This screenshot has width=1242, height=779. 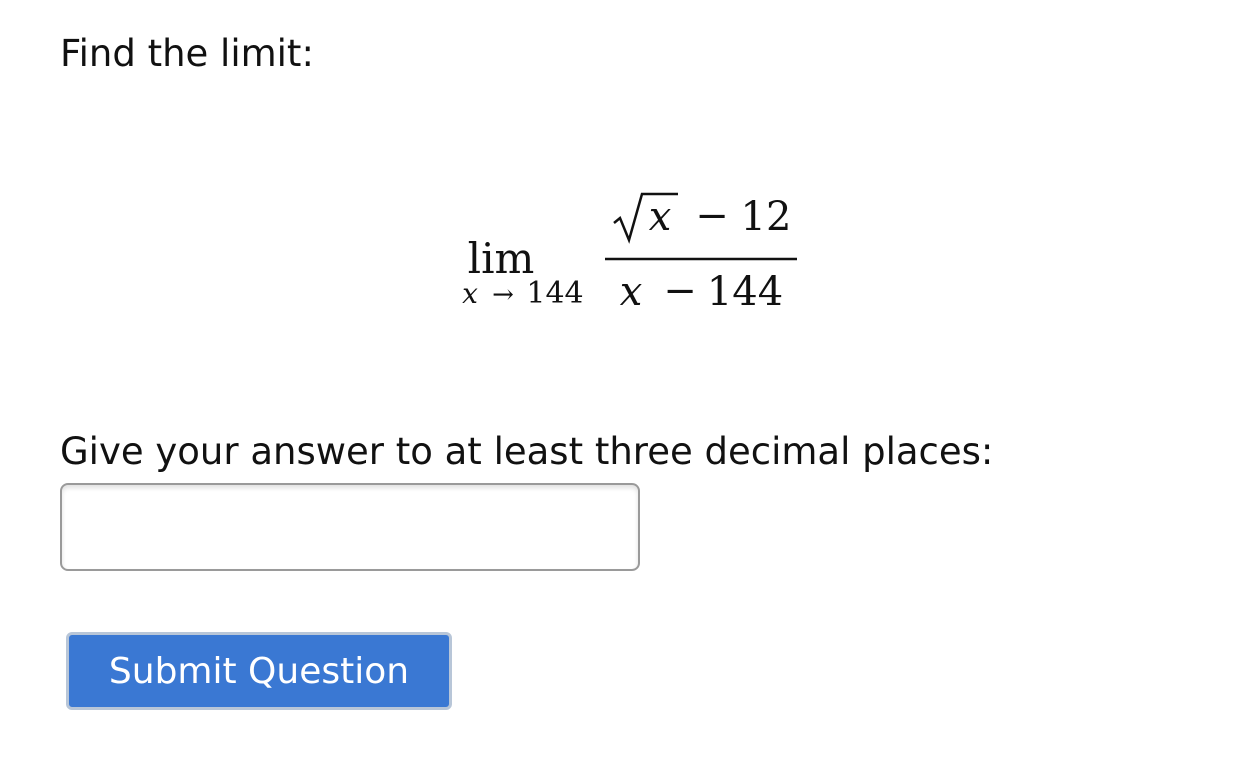 I want to click on question-prompt: Find the limit:, so click(x=187, y=53).